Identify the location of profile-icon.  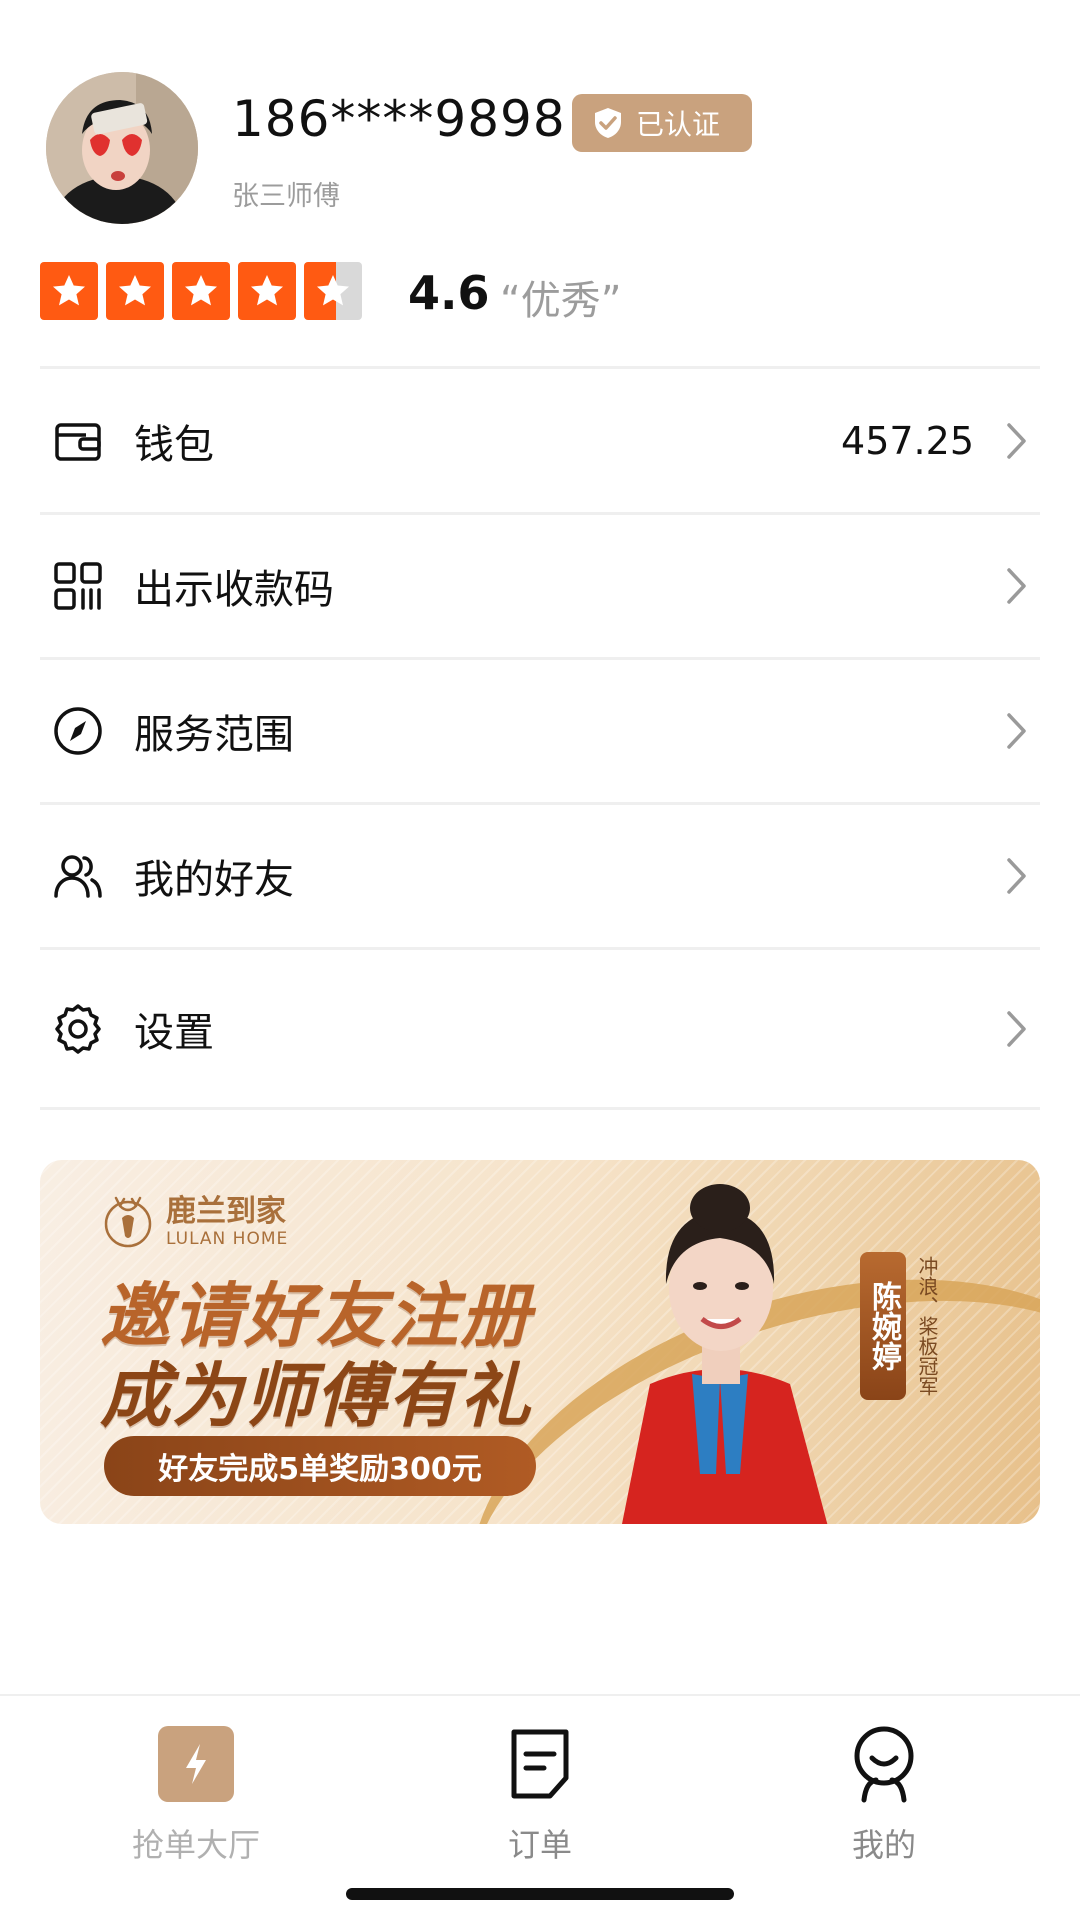
(884, 1764).